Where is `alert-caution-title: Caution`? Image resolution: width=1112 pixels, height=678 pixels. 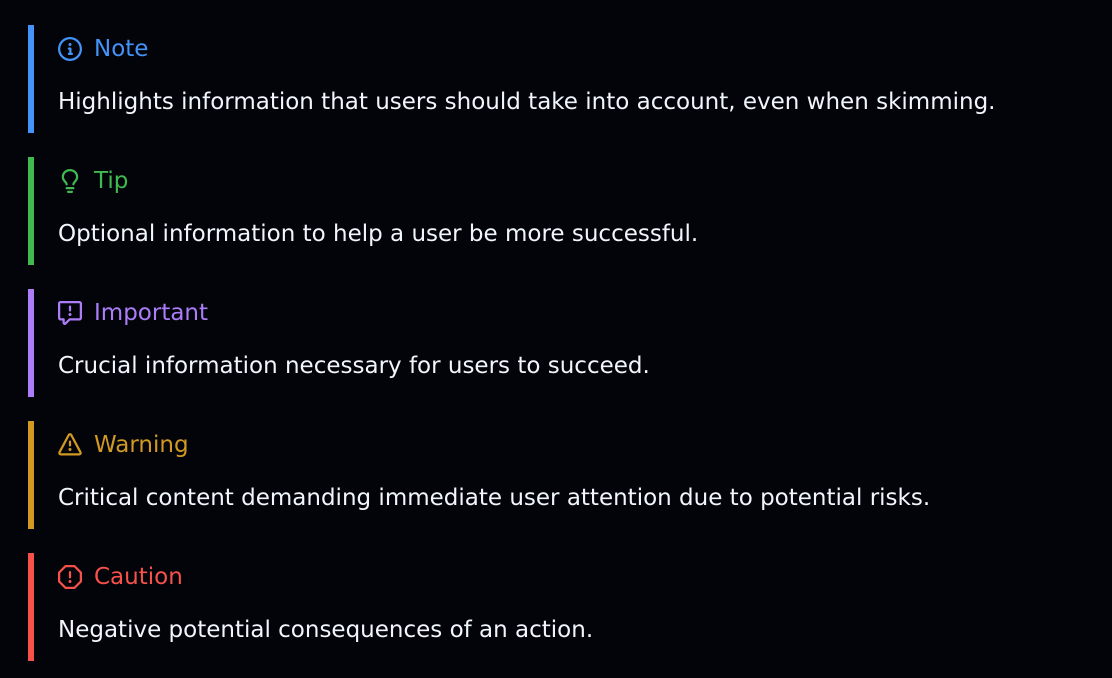
alert-caution-title: Caution is located at coordinates (138, 577).